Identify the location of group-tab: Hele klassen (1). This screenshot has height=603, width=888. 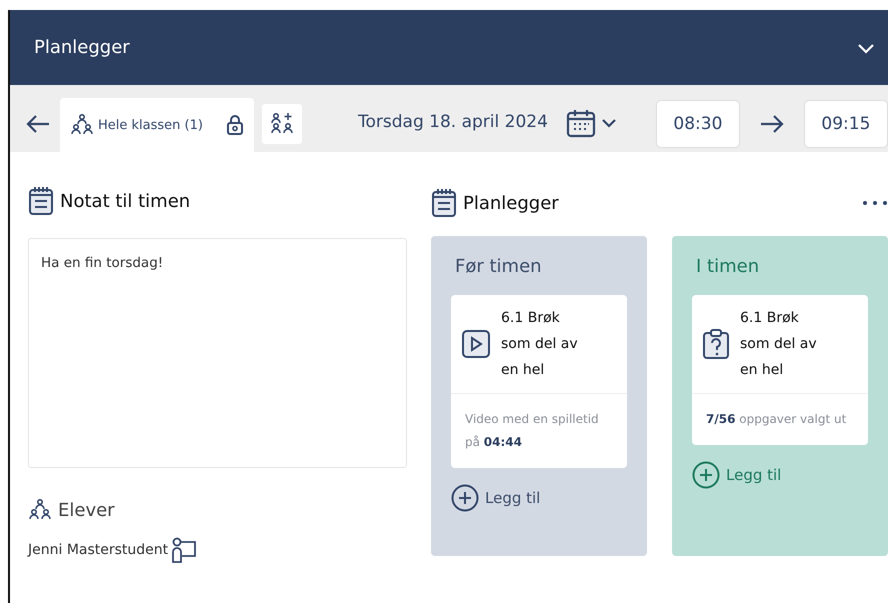
(157, 125).